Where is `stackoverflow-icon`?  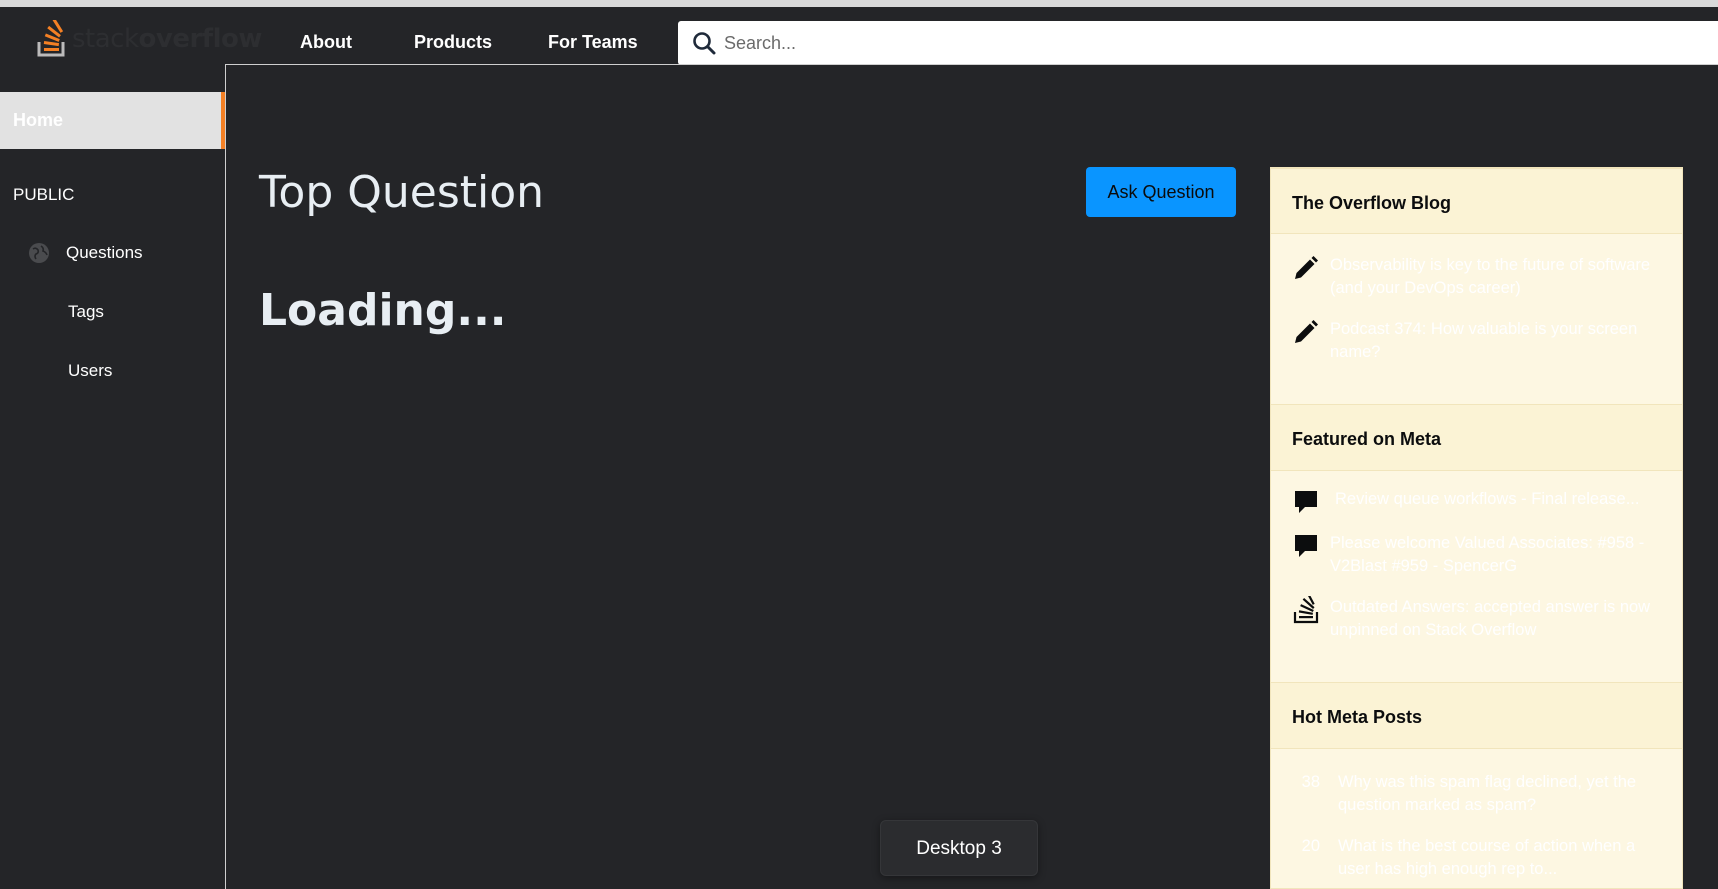
stackoverflow-icon is located at coordinates (1306, 610).